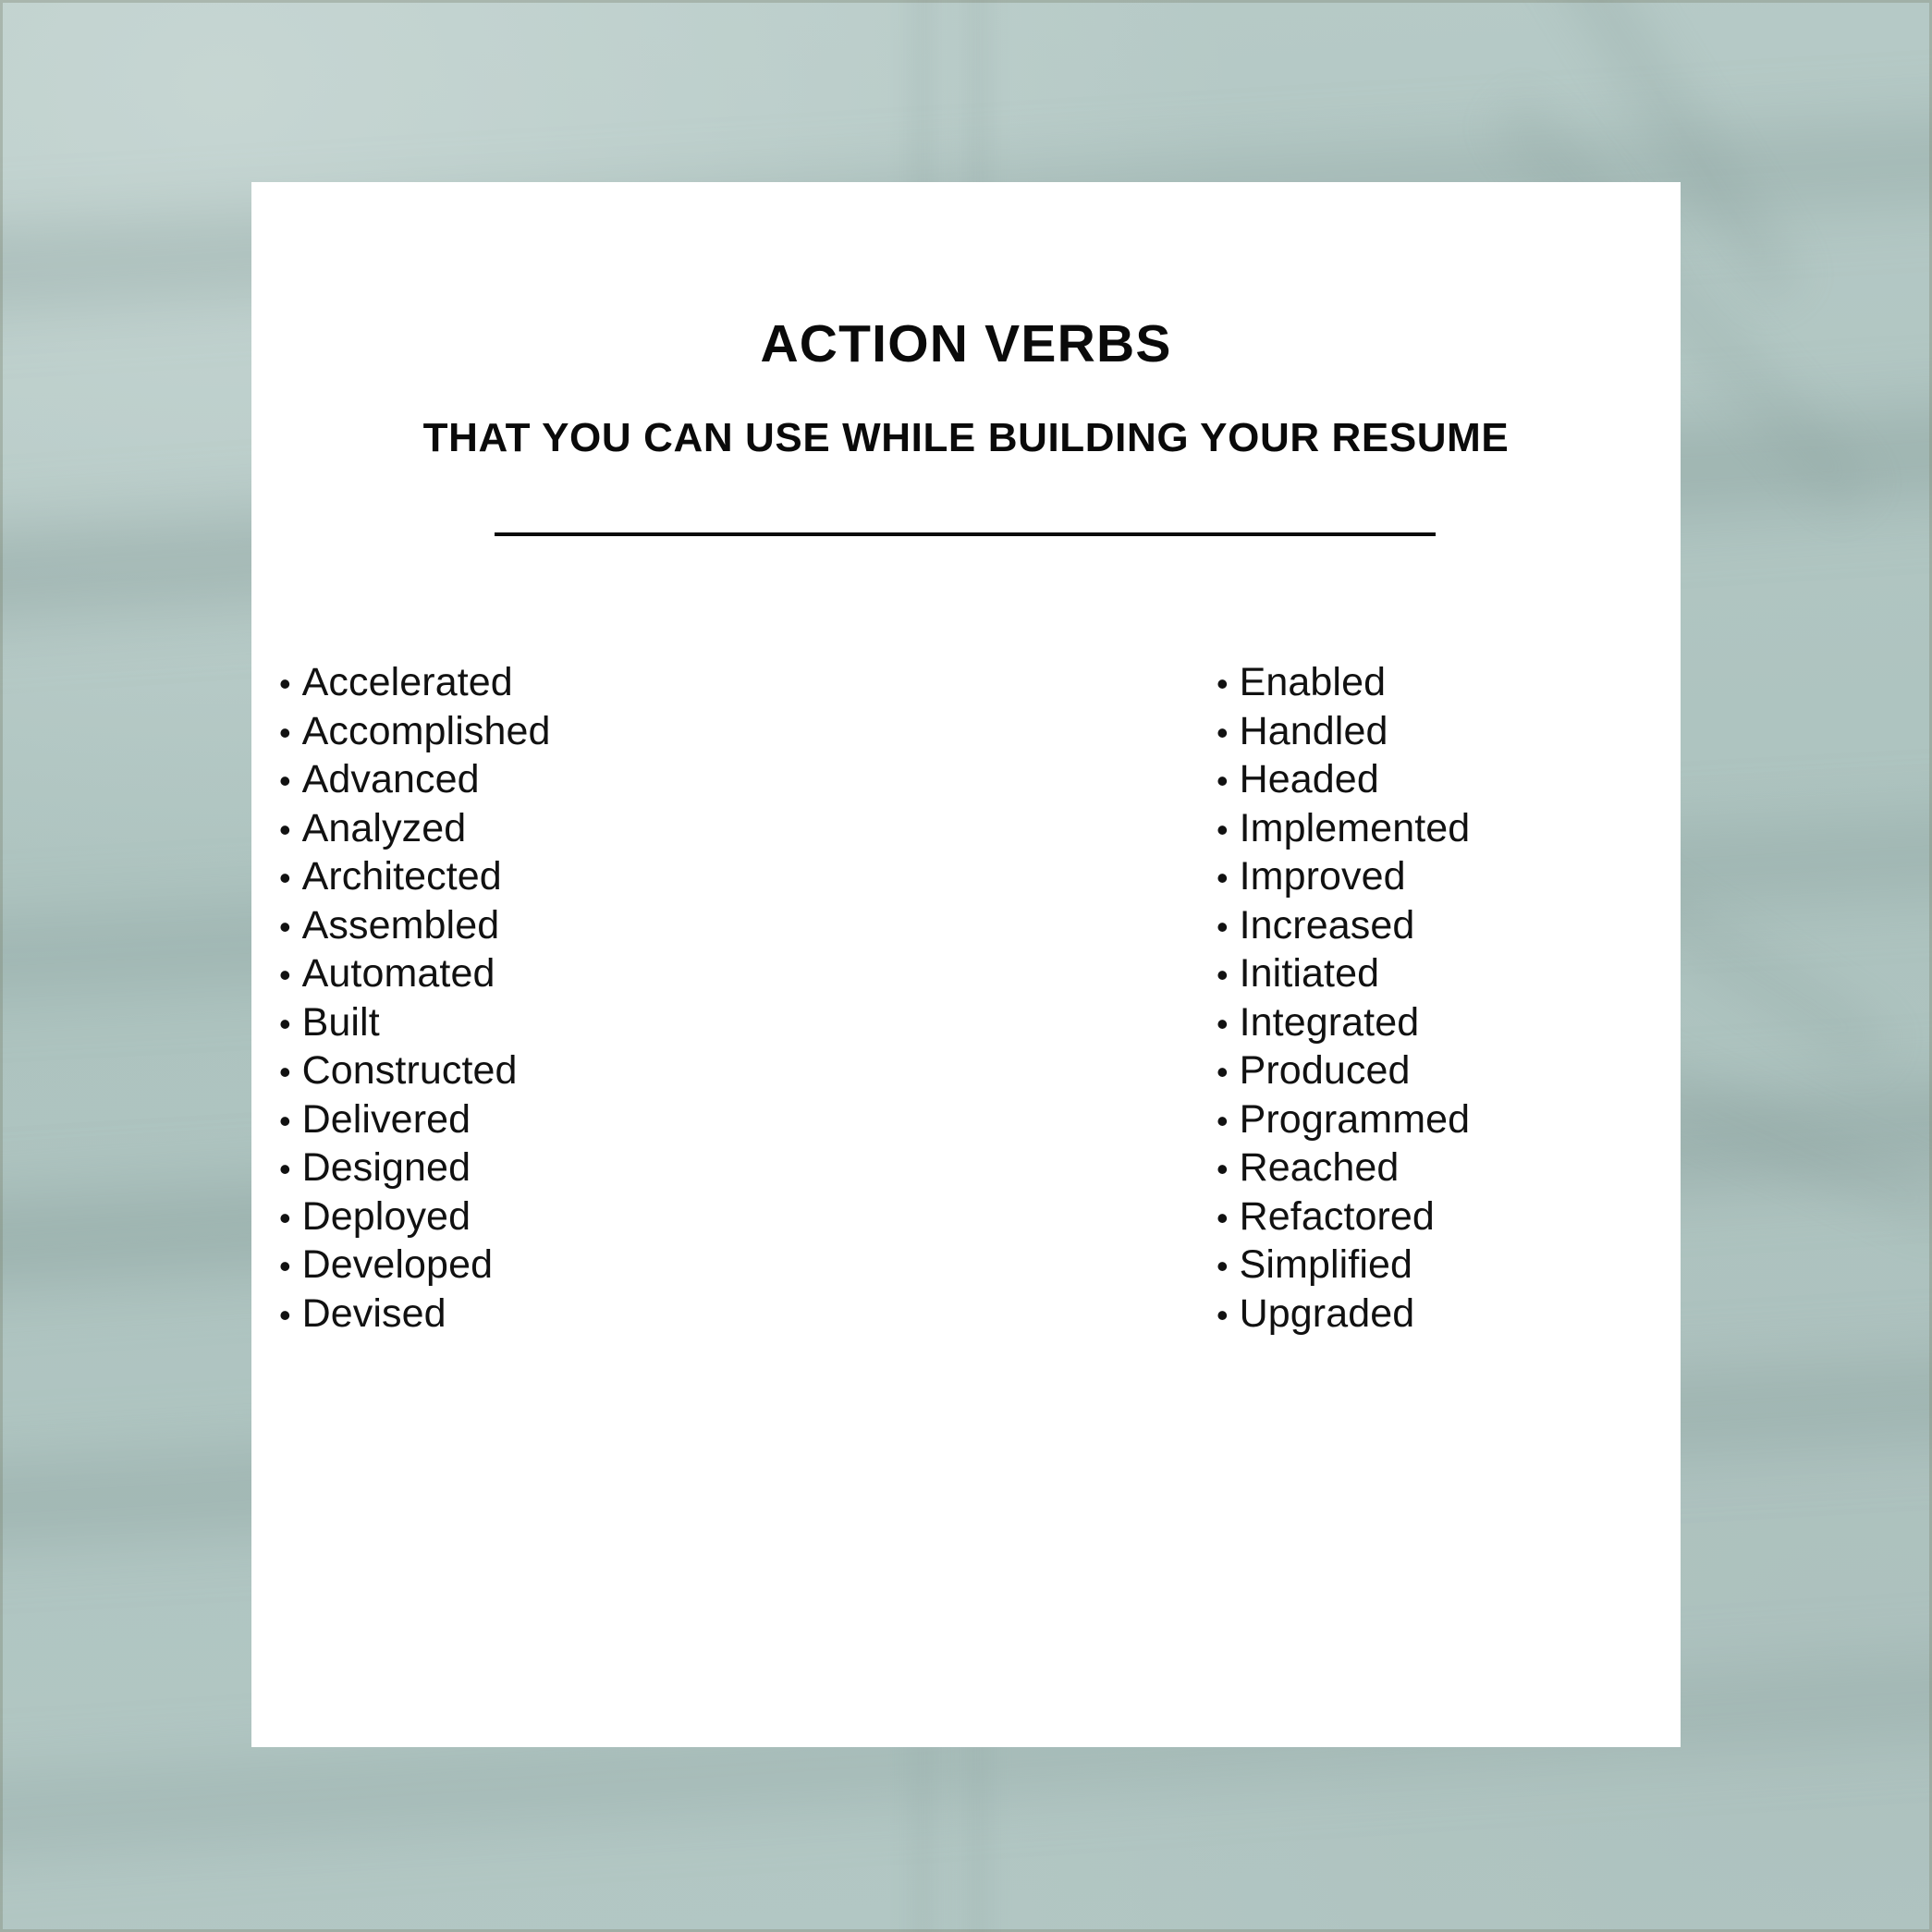  I want to click on verb-label: Delivered, so click(386, 1119).